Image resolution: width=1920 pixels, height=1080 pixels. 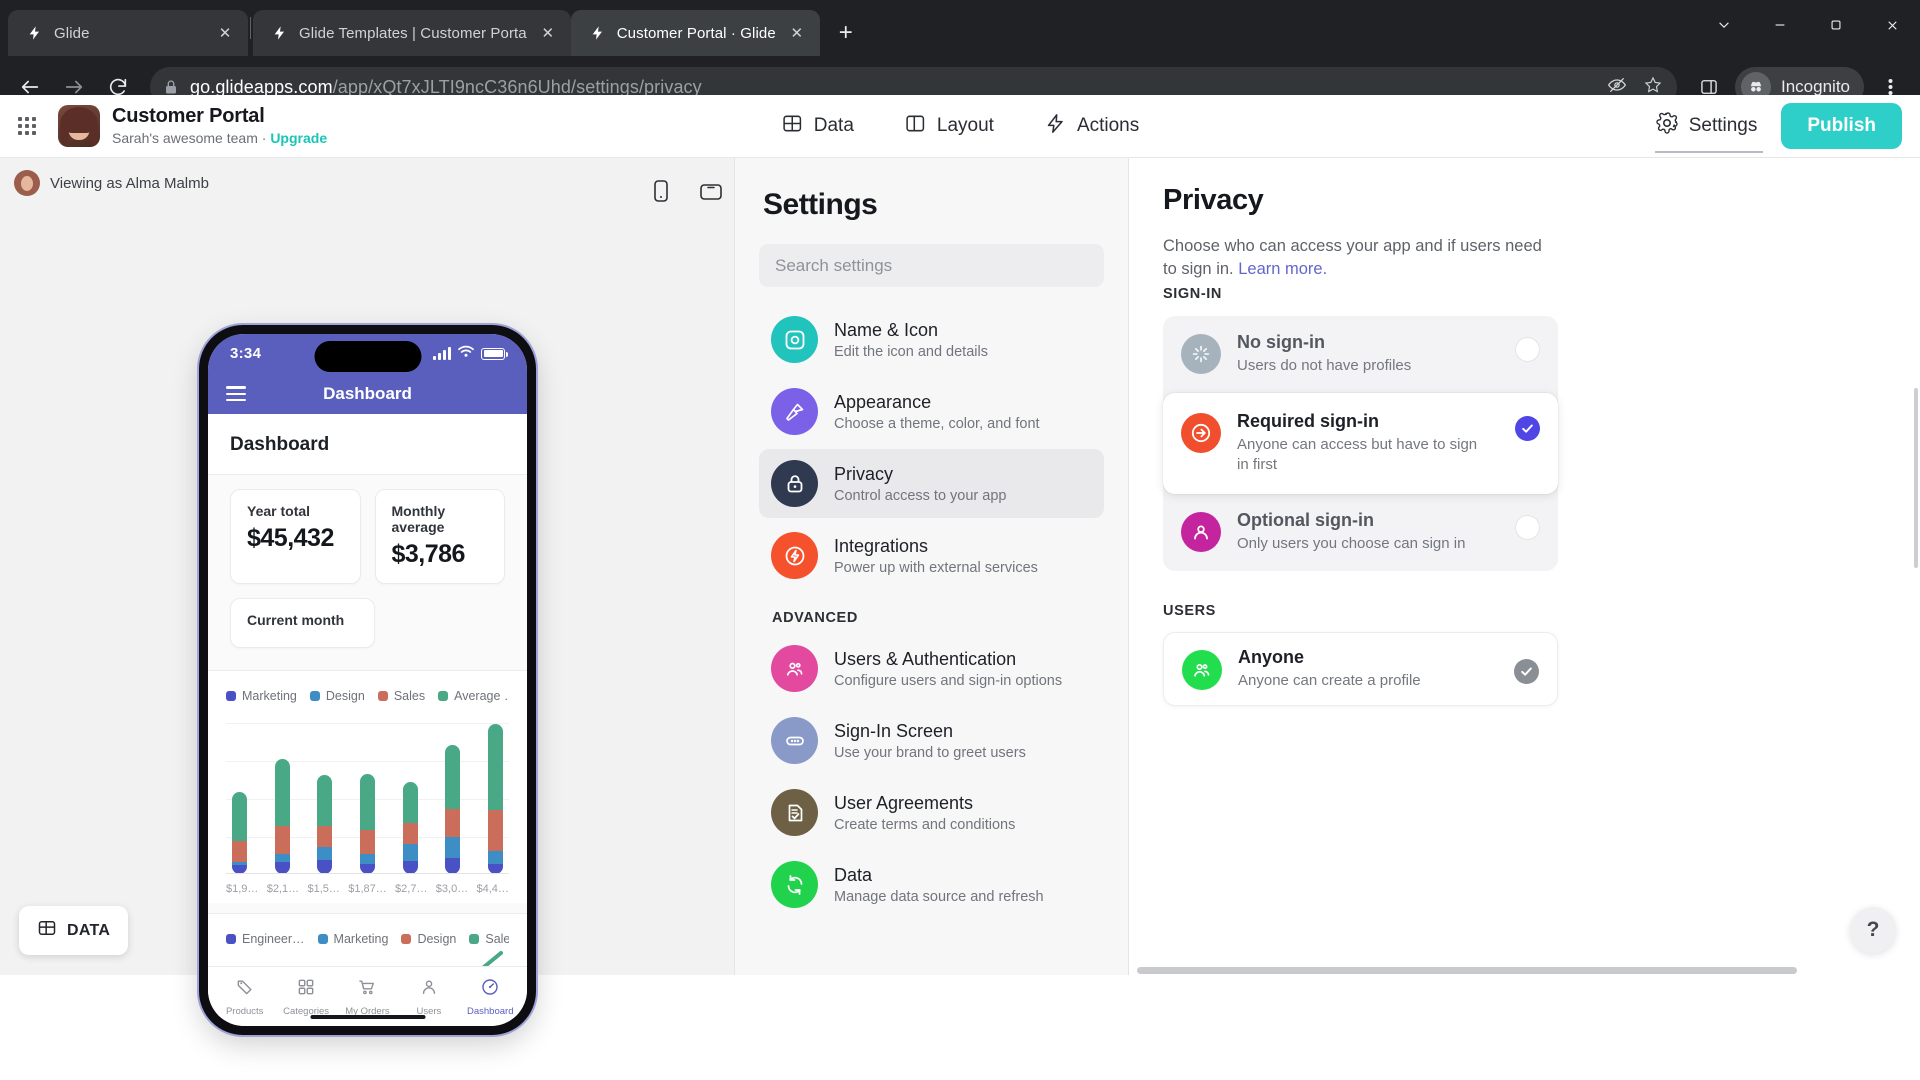 I want to click on stat-card: Year total $45,432, so click(x=295, y=536).